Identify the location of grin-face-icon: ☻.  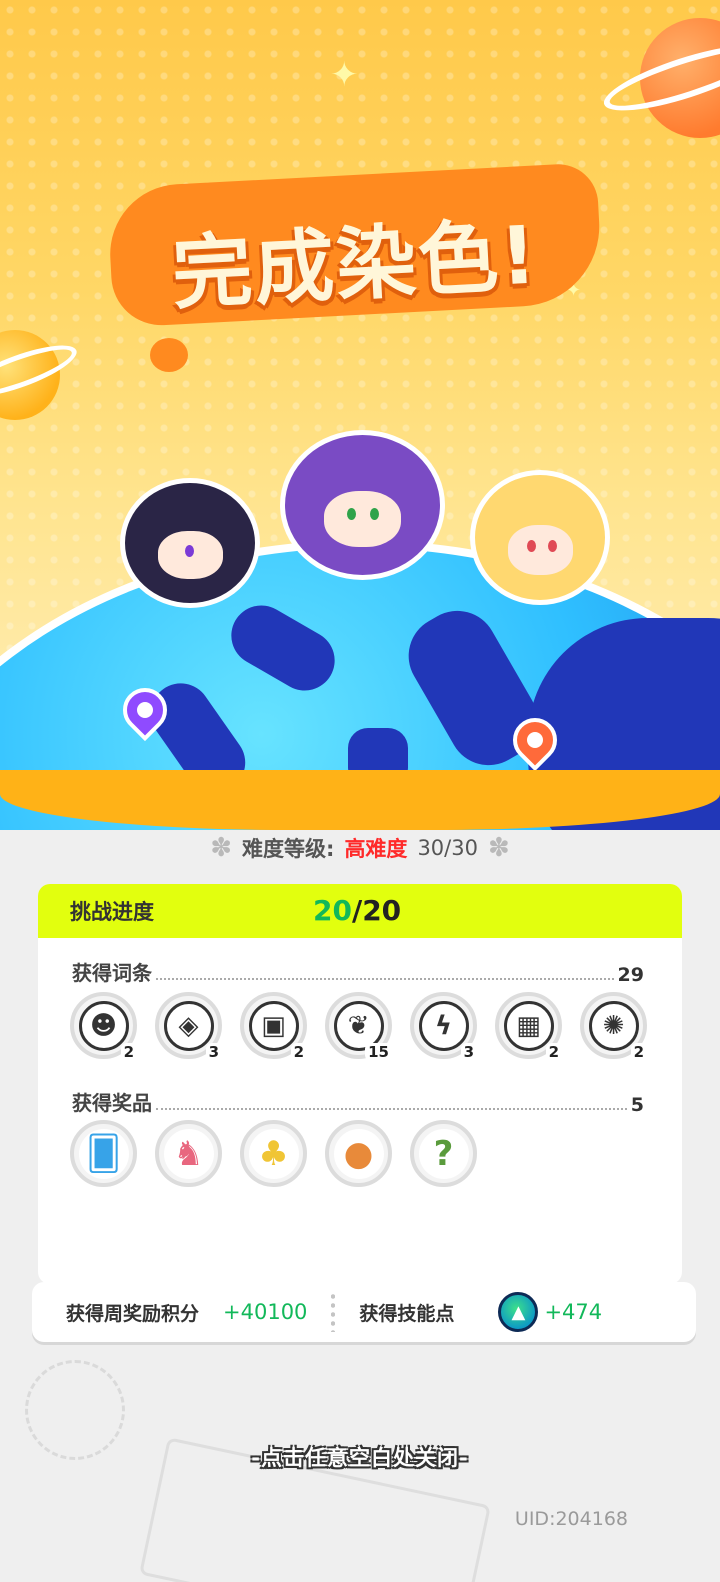
(103, 1025).